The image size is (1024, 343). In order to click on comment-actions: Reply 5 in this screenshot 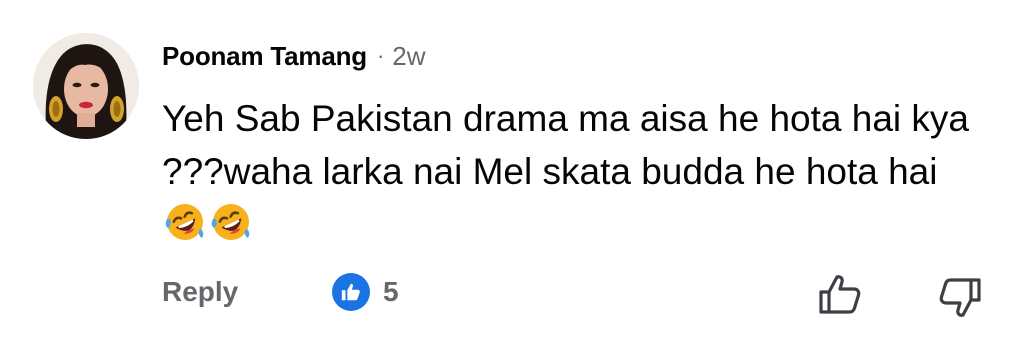, I will do `click(512, 293)`.